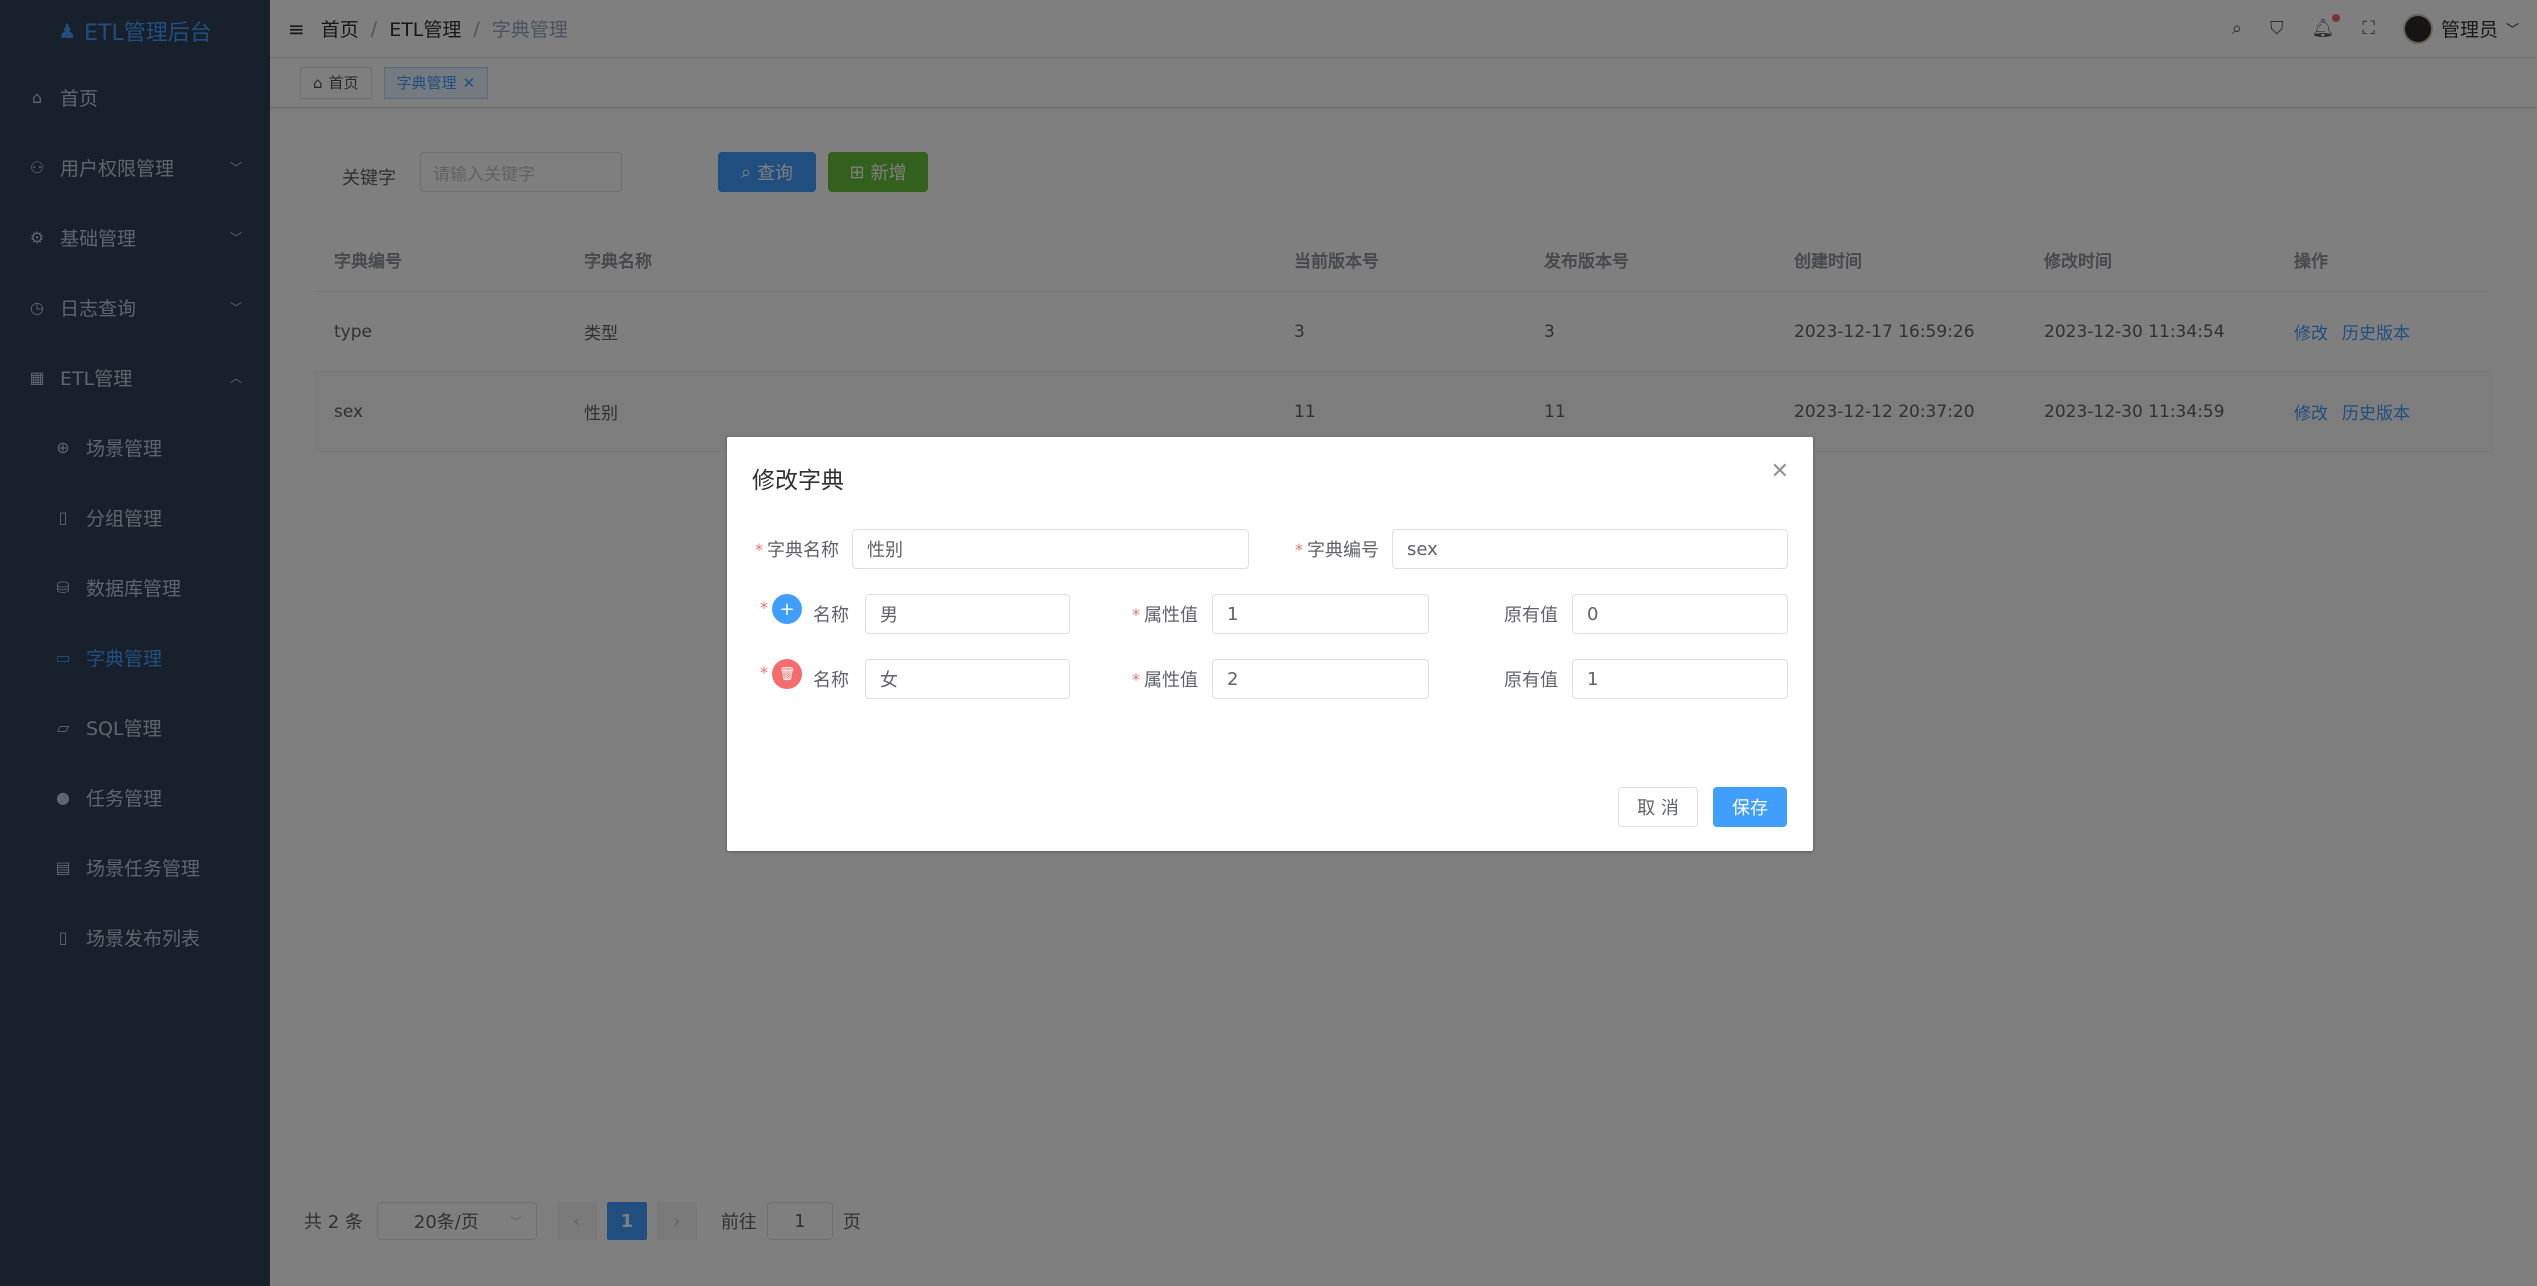 This screenshot has height=1286, width=2537. I want to click on add-item-button: +, so click(787, 609).